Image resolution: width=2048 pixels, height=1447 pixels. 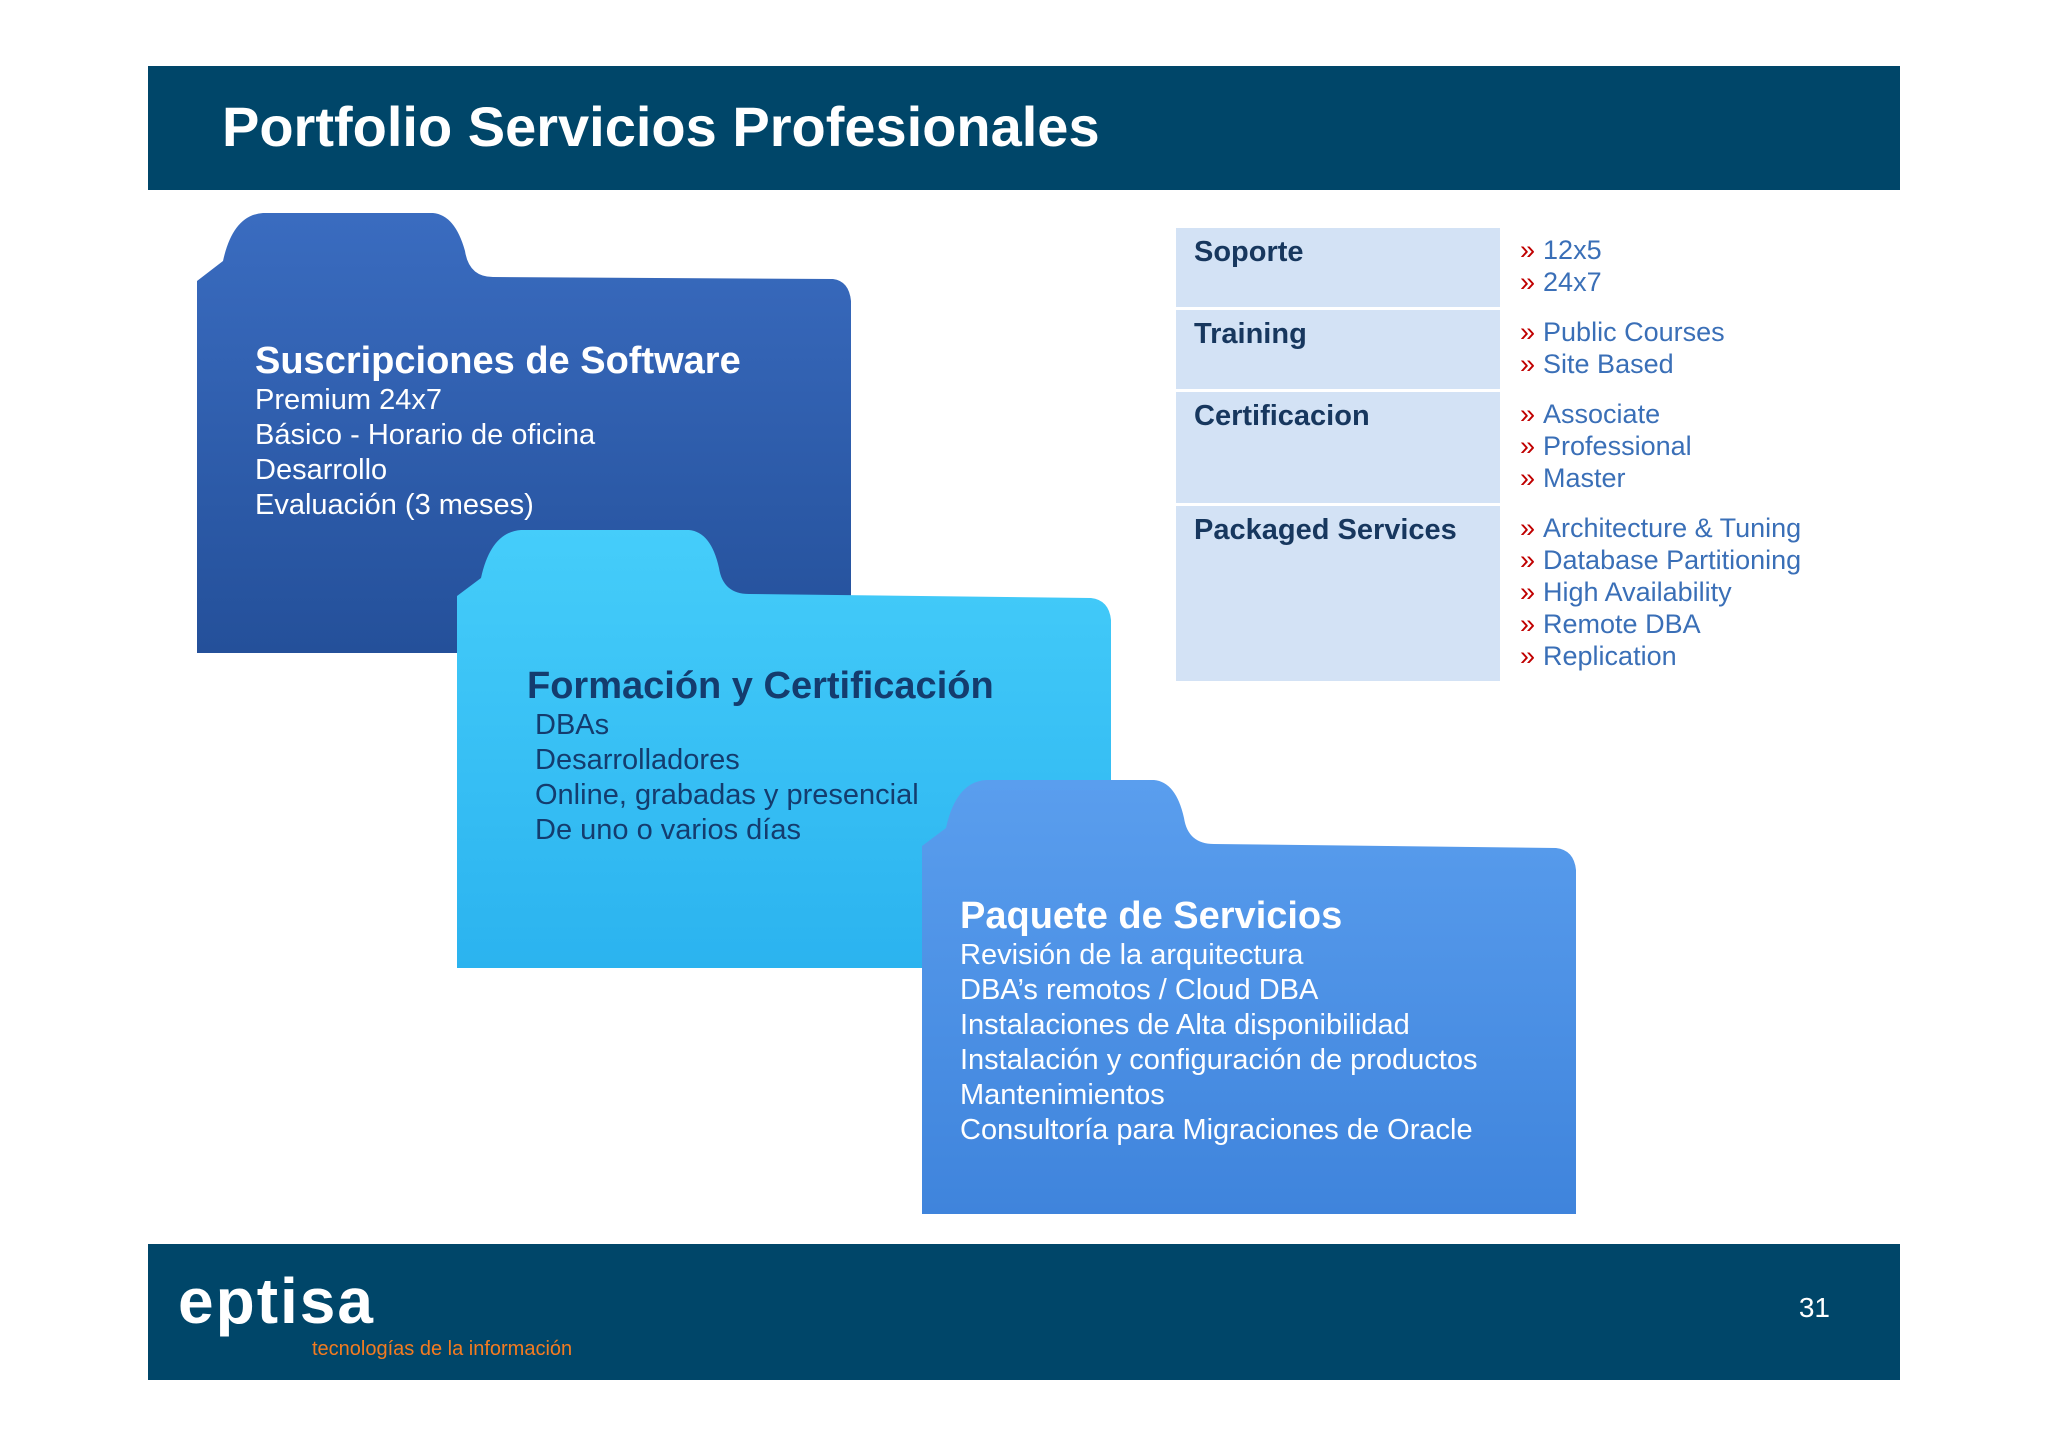 I want to click on service-item: 12x5, so click(x=1572, y=250).